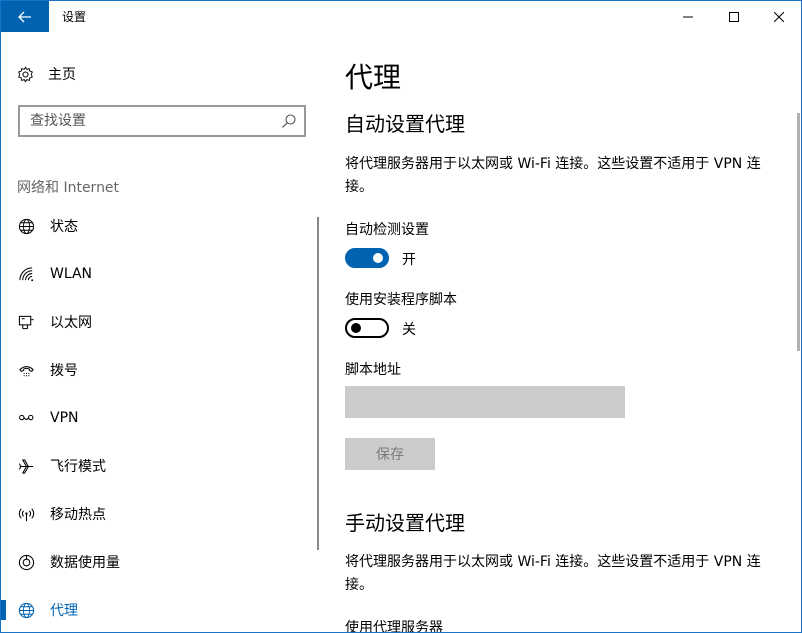 This screenshot has height=633, width=802. Describe the element at coordinates (26, 370) in the screenshot. I see `dialup-icon` at that location.